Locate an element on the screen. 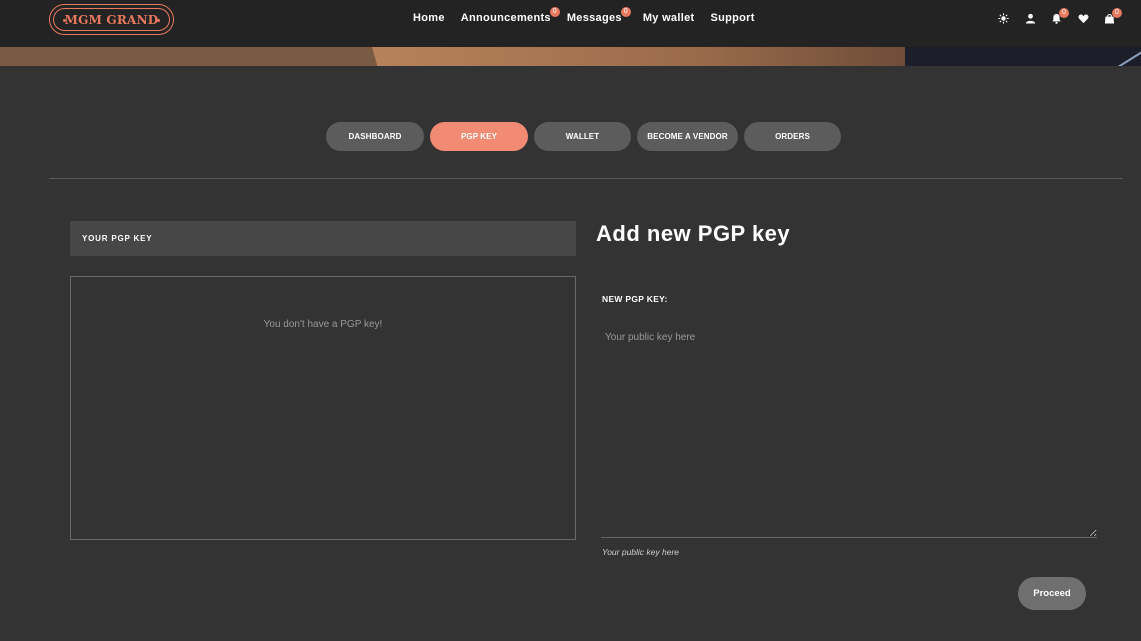 This screenshot has height=641, width=1141. shopping-bag-icon: 0 is located at coordinates (1113, 16).